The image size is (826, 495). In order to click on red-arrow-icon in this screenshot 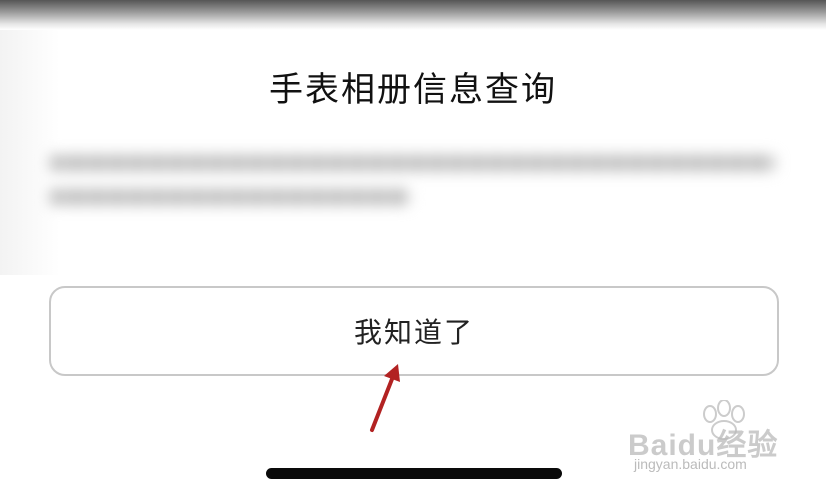, I will do `click(385, 398)`.